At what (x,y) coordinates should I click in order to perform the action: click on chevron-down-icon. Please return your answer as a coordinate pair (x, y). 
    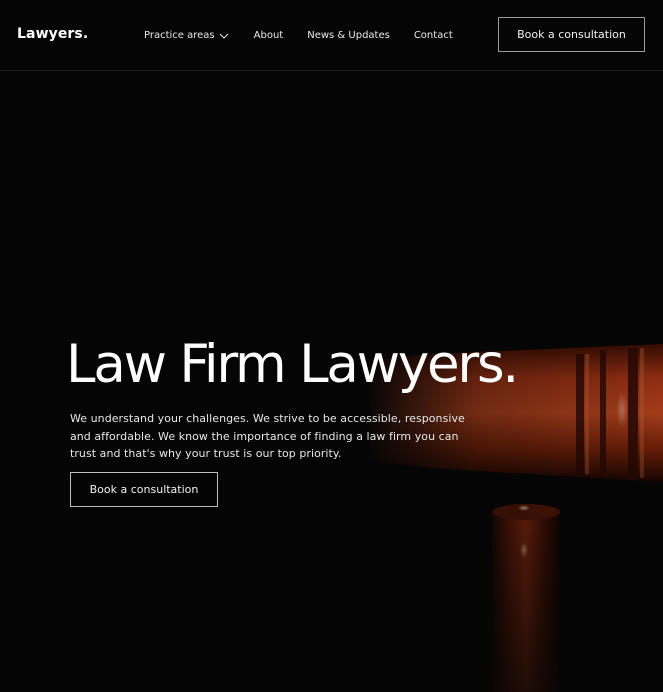
    Looking at the image, I should click on (224, 36).